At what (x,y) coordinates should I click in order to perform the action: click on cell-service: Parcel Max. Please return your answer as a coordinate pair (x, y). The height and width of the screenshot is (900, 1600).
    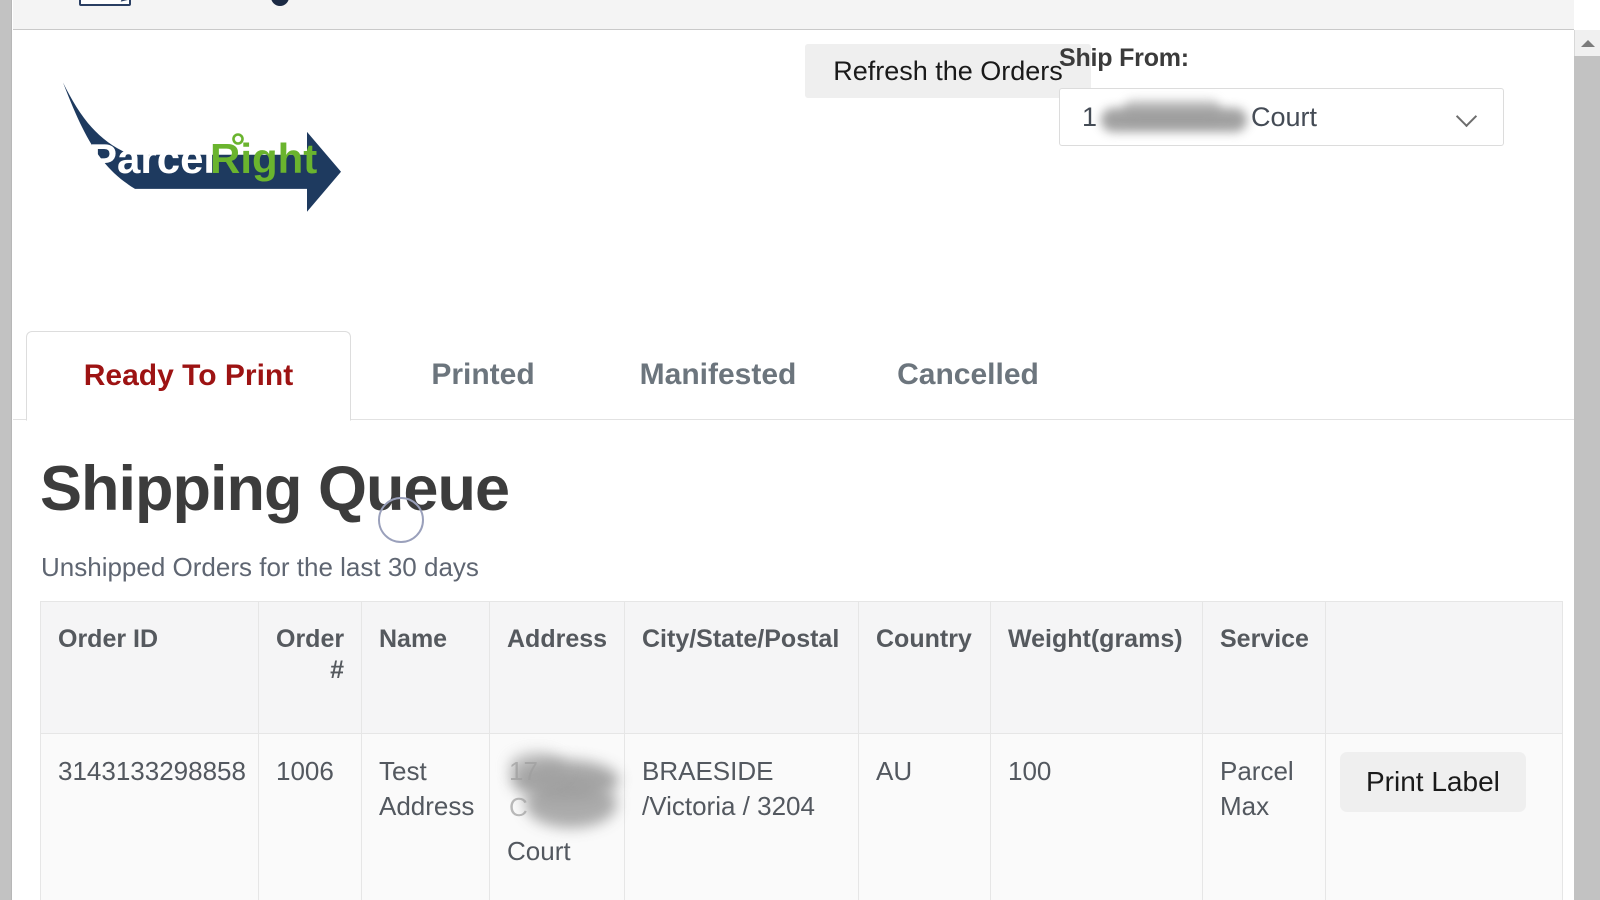
    Looking at the image, I should click on (1264, 816).